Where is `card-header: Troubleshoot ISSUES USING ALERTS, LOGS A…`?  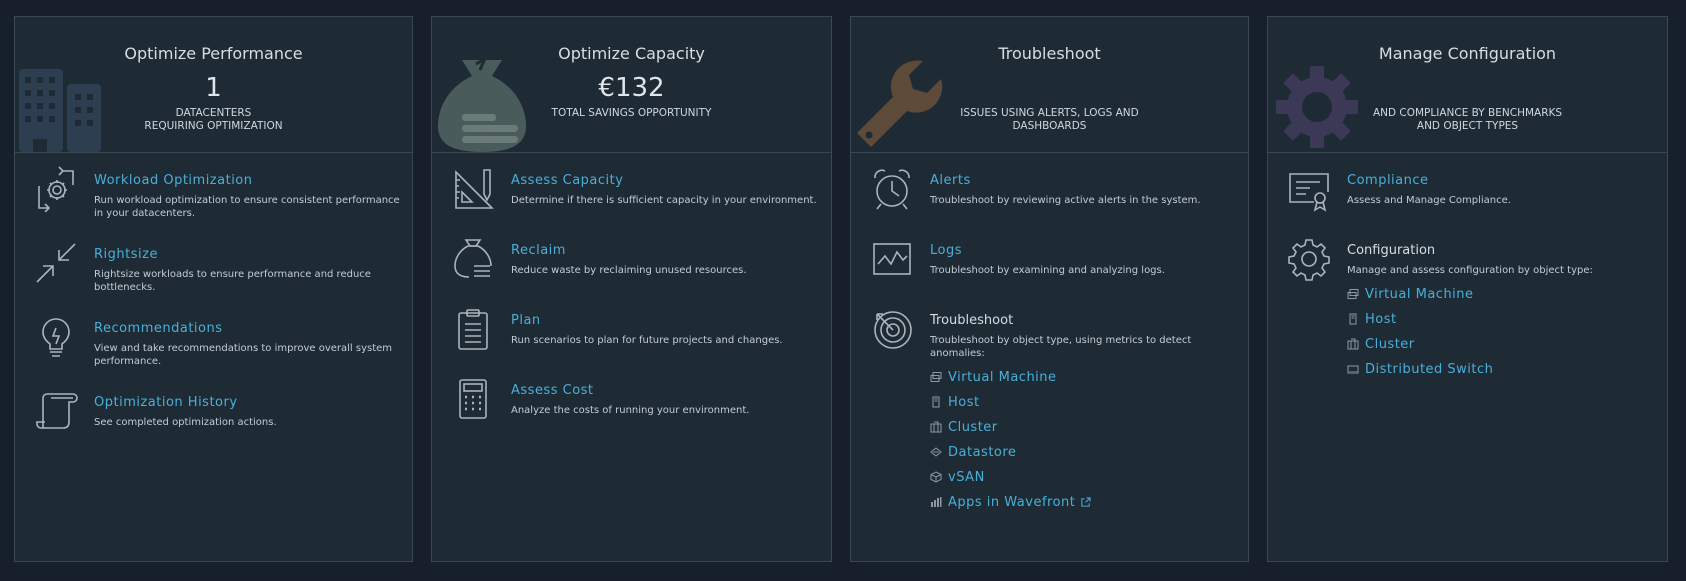
card-header: Troubleshoot ISSUES USING ALERTS, LOGS A… is located at coordinates (1049, 85).